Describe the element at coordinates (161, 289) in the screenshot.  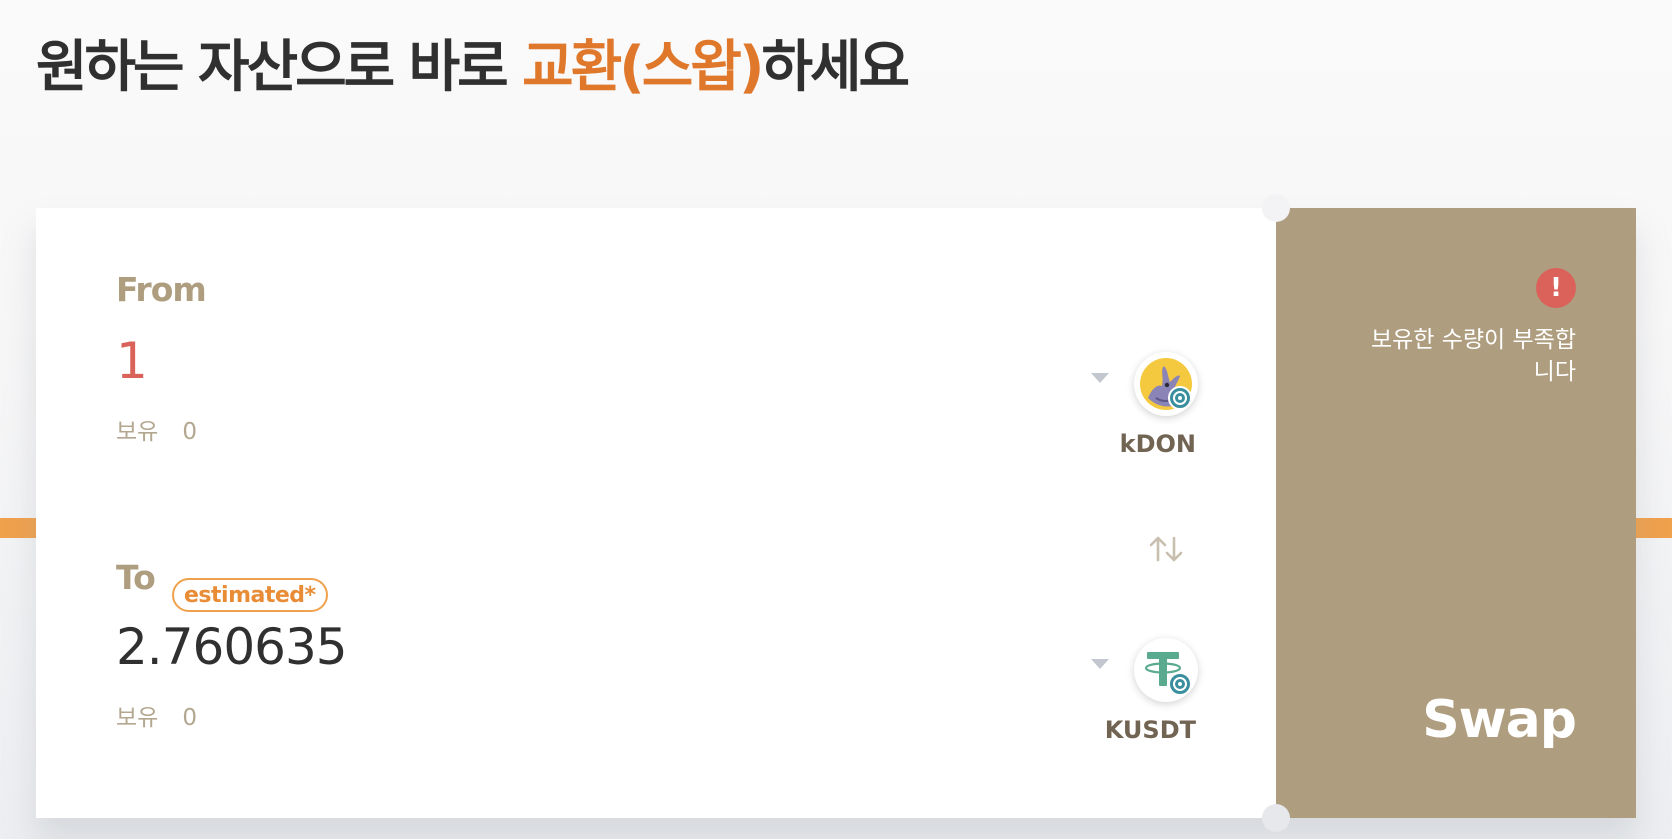
I see `from-label: From` at that location.